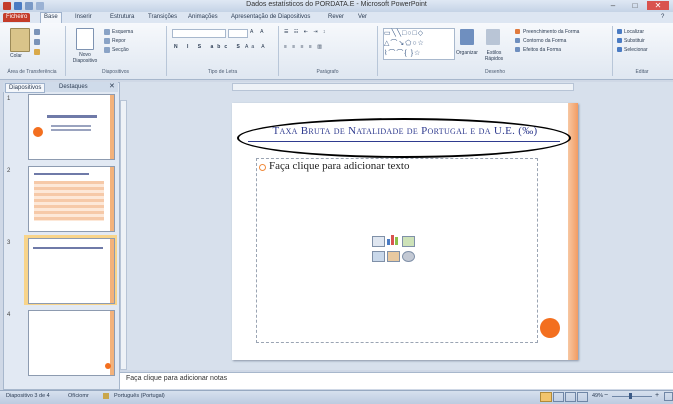  I want to click on zoom-slider, so click(632, 396).